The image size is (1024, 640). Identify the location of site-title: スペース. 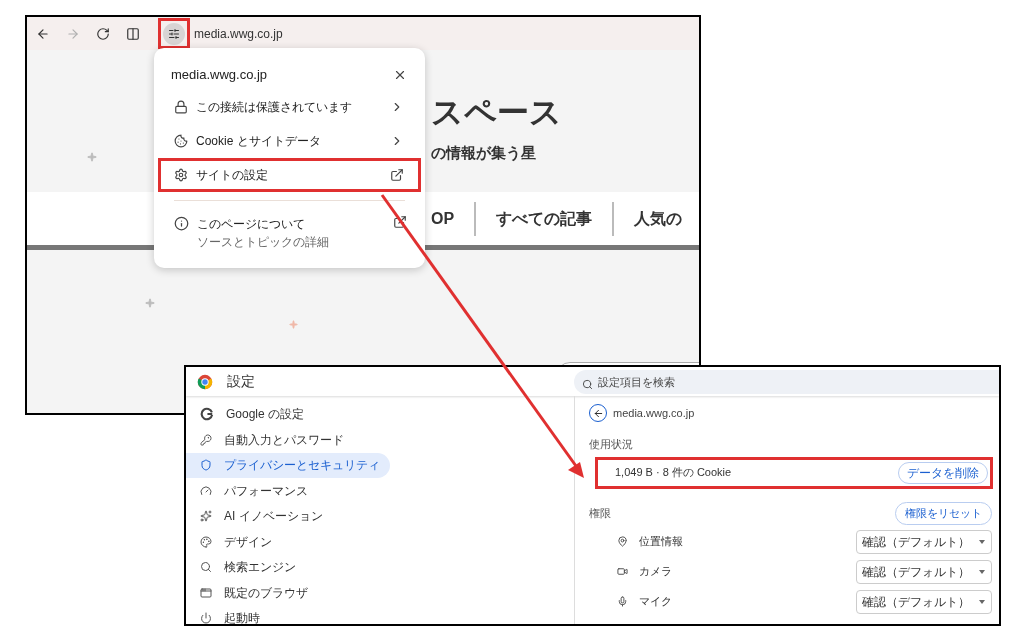
(497, 112).